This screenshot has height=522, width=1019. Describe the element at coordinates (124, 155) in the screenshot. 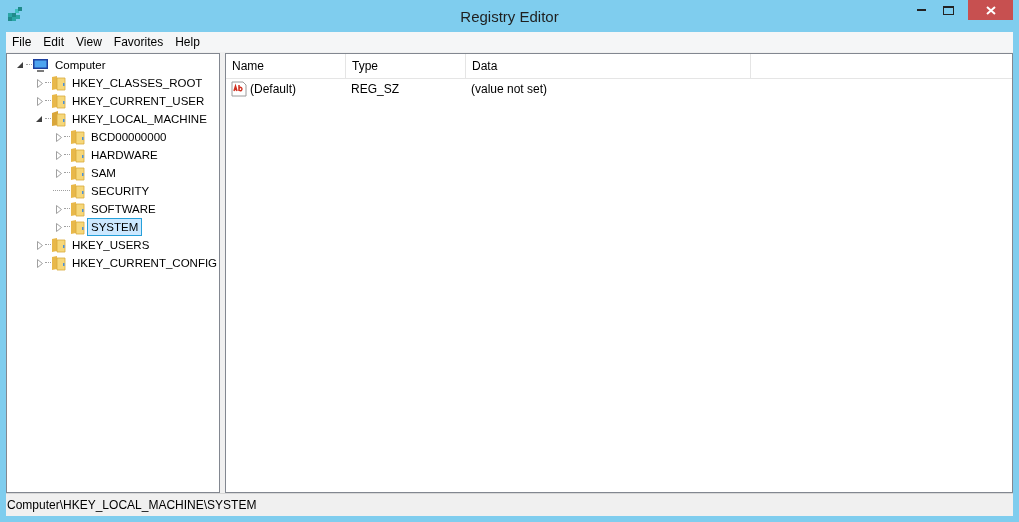

I see `tree-item: HARDWARE` at that location.